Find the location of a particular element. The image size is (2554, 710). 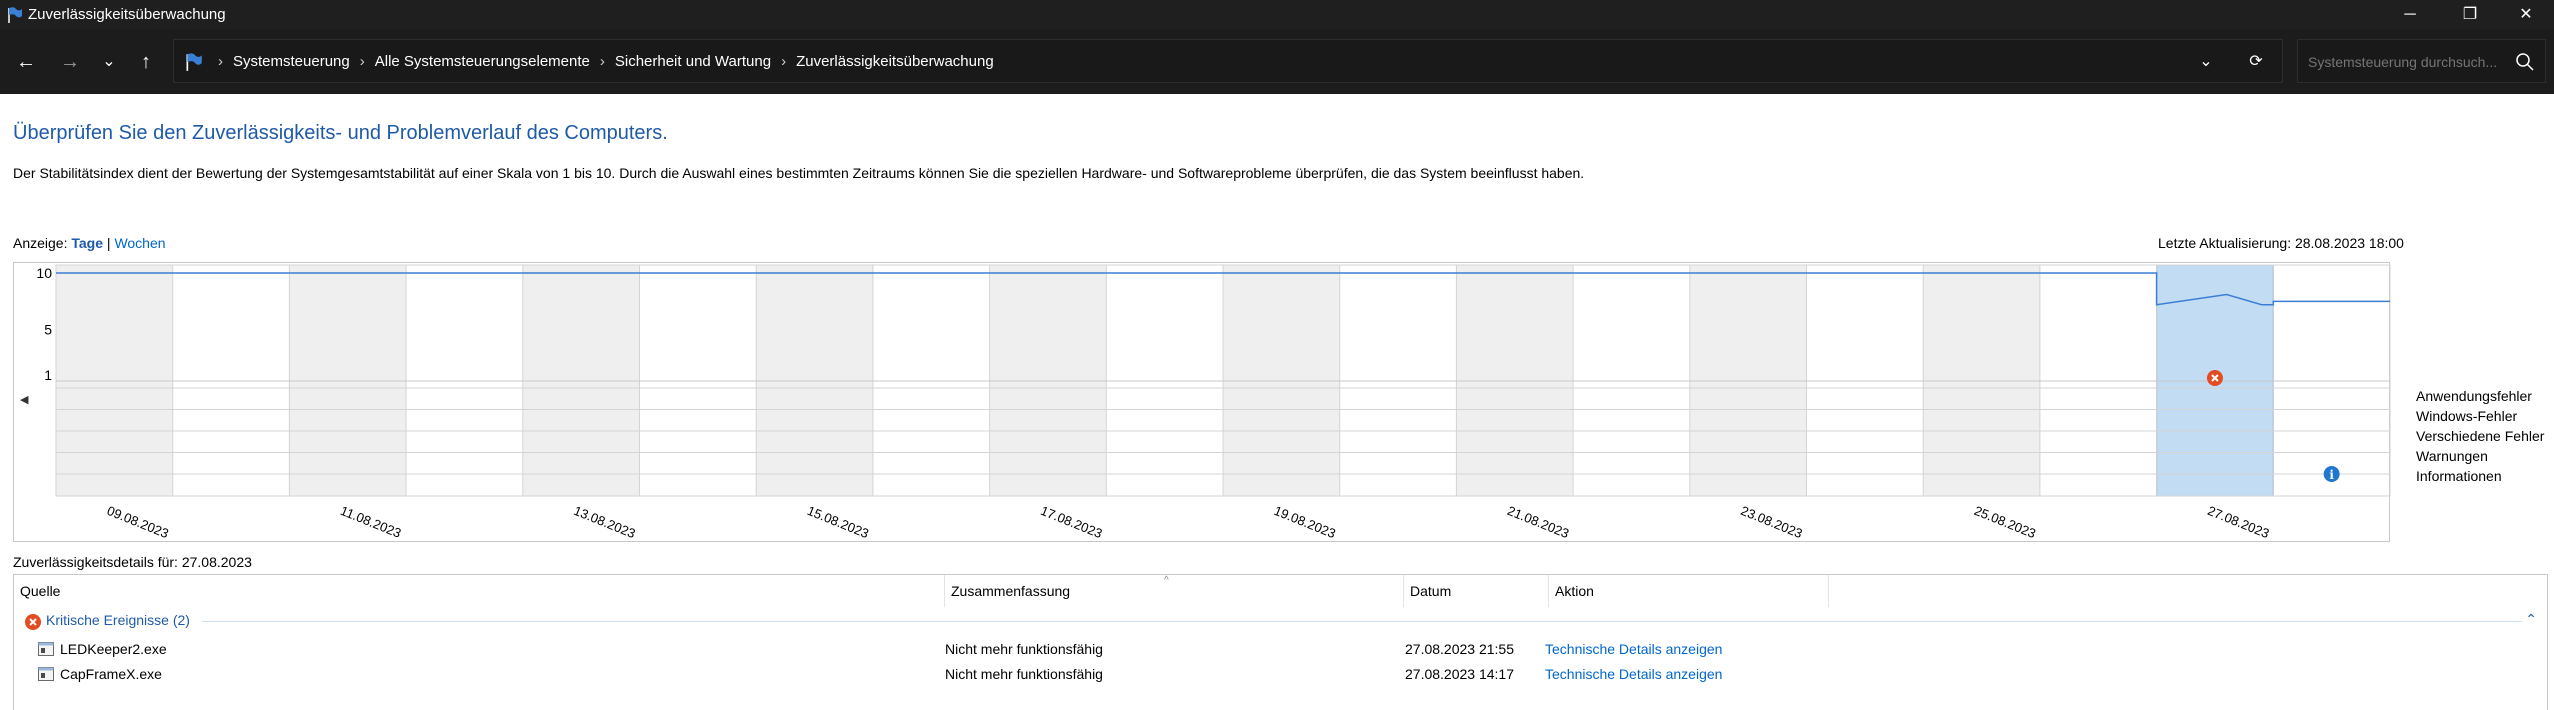

forward-button: → is located at coordinates (70, 62).